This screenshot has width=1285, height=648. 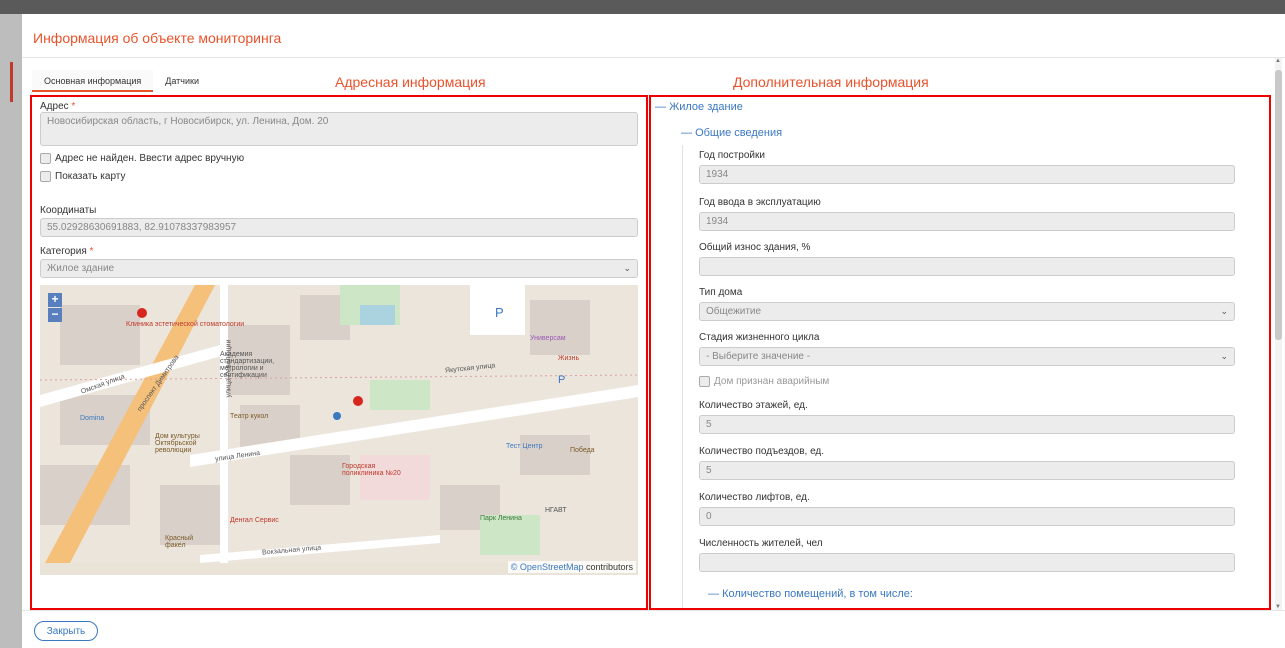 I want to click on year-built-input: 1934, so click(x=967, y=174).